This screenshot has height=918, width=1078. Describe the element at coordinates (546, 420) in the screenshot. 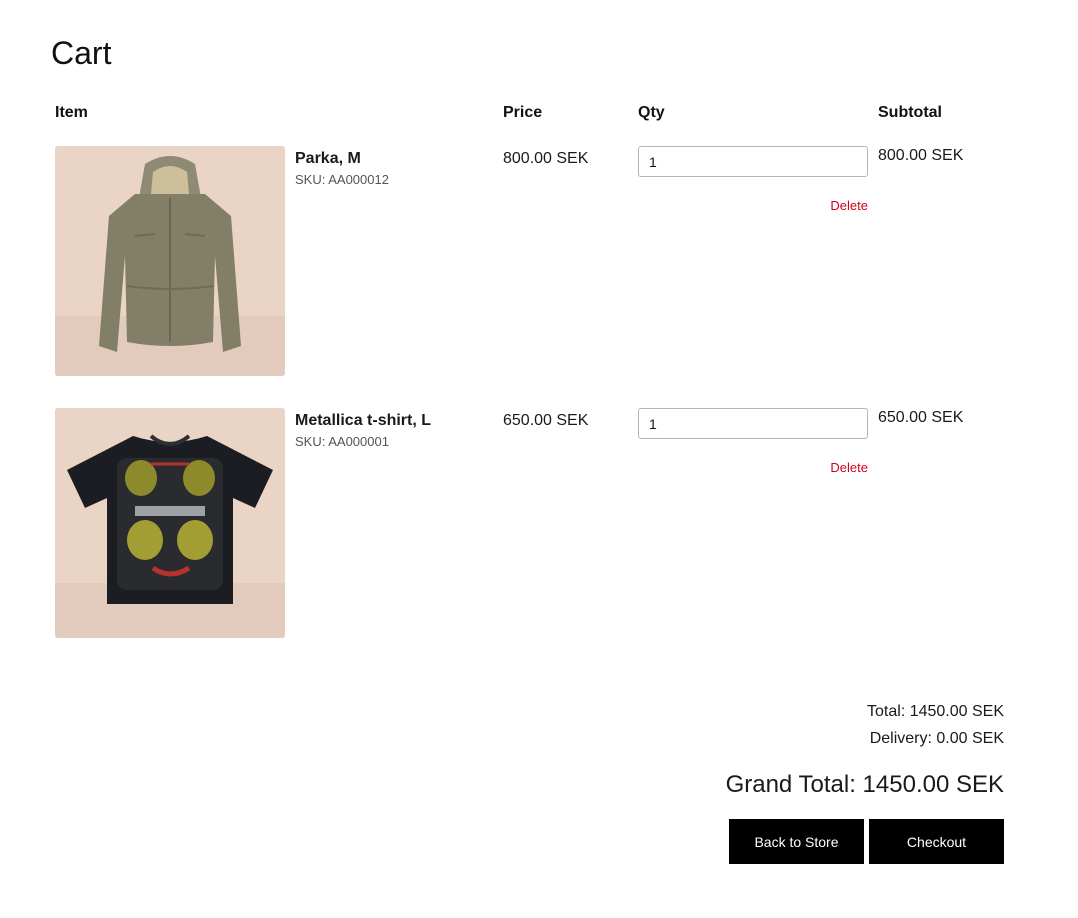

I see `item-price: 650.00 SEK` at that location.